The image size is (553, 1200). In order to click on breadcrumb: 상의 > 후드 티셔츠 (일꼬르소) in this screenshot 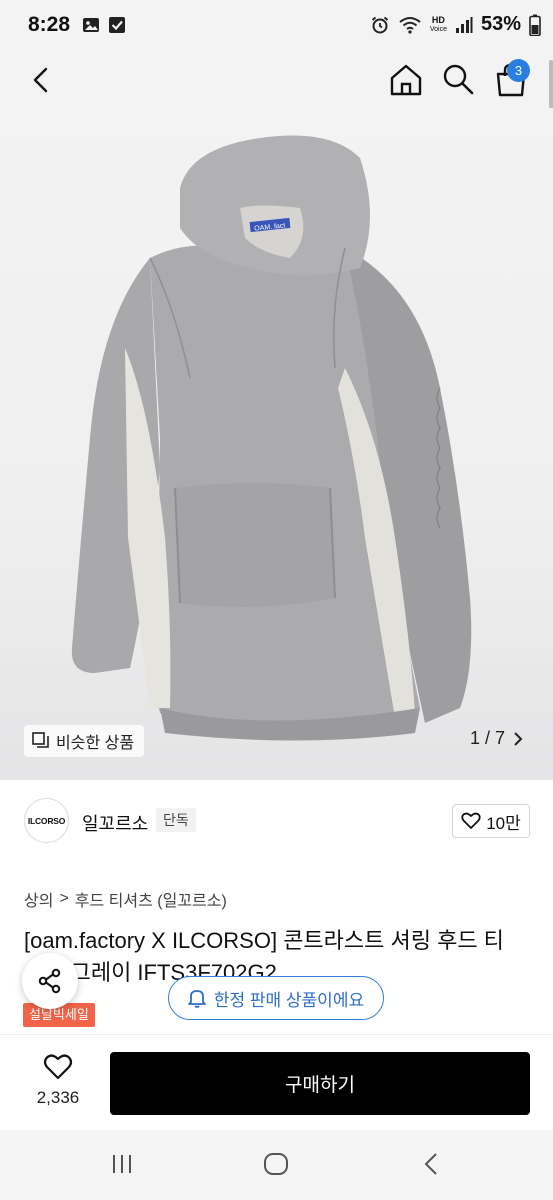, I will do `click(125, 899)`.